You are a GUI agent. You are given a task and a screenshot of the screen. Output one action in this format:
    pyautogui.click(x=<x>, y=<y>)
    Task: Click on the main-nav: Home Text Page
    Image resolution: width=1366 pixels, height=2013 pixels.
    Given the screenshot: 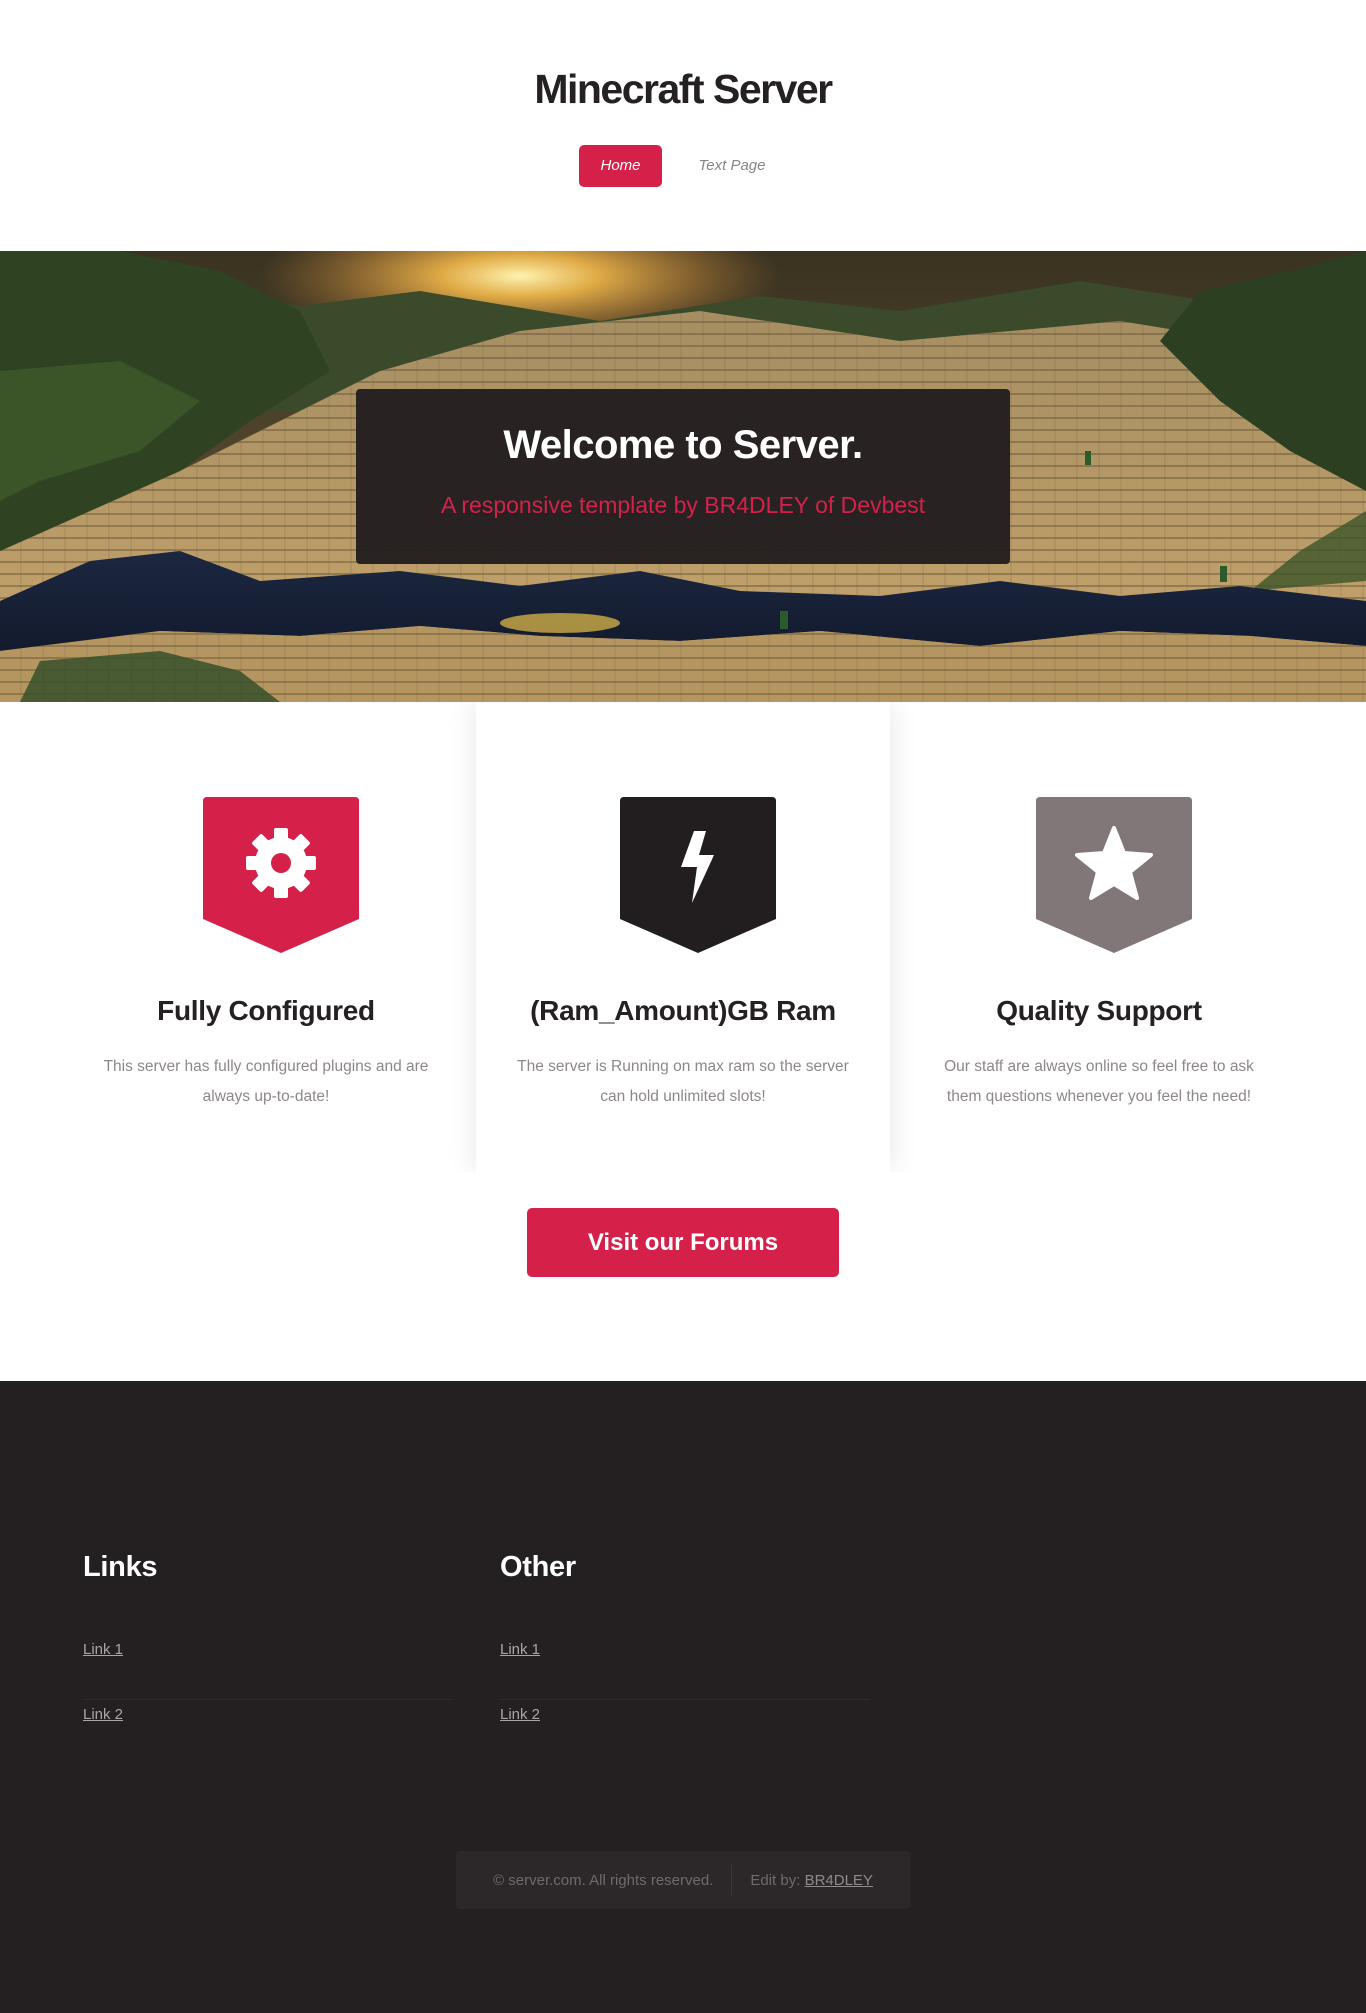 What is the action you would take?
    pyautogui.click(x=683, y=166)
    